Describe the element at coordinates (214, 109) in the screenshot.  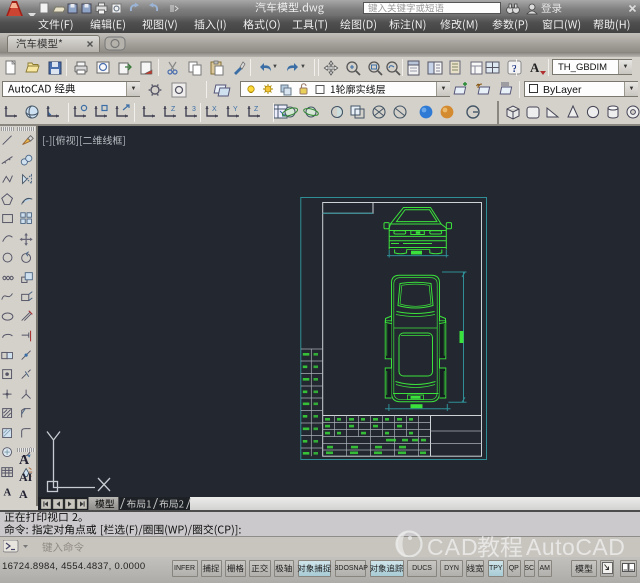
I see `svg-text: X` at that location.